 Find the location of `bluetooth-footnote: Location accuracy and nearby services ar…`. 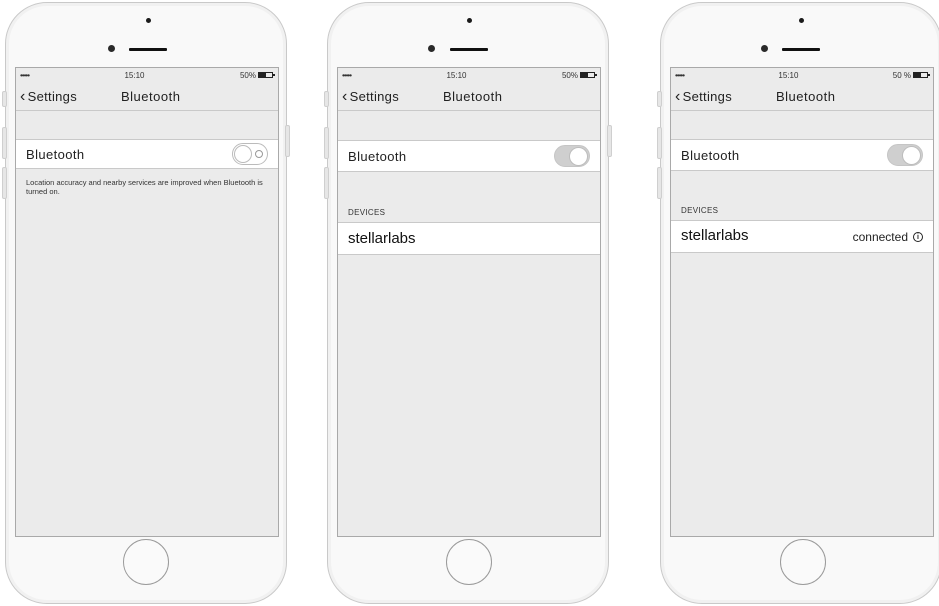

bluetooth-footnote: Location accuracy and nearby services ar… is located at coordinates (144, 187).